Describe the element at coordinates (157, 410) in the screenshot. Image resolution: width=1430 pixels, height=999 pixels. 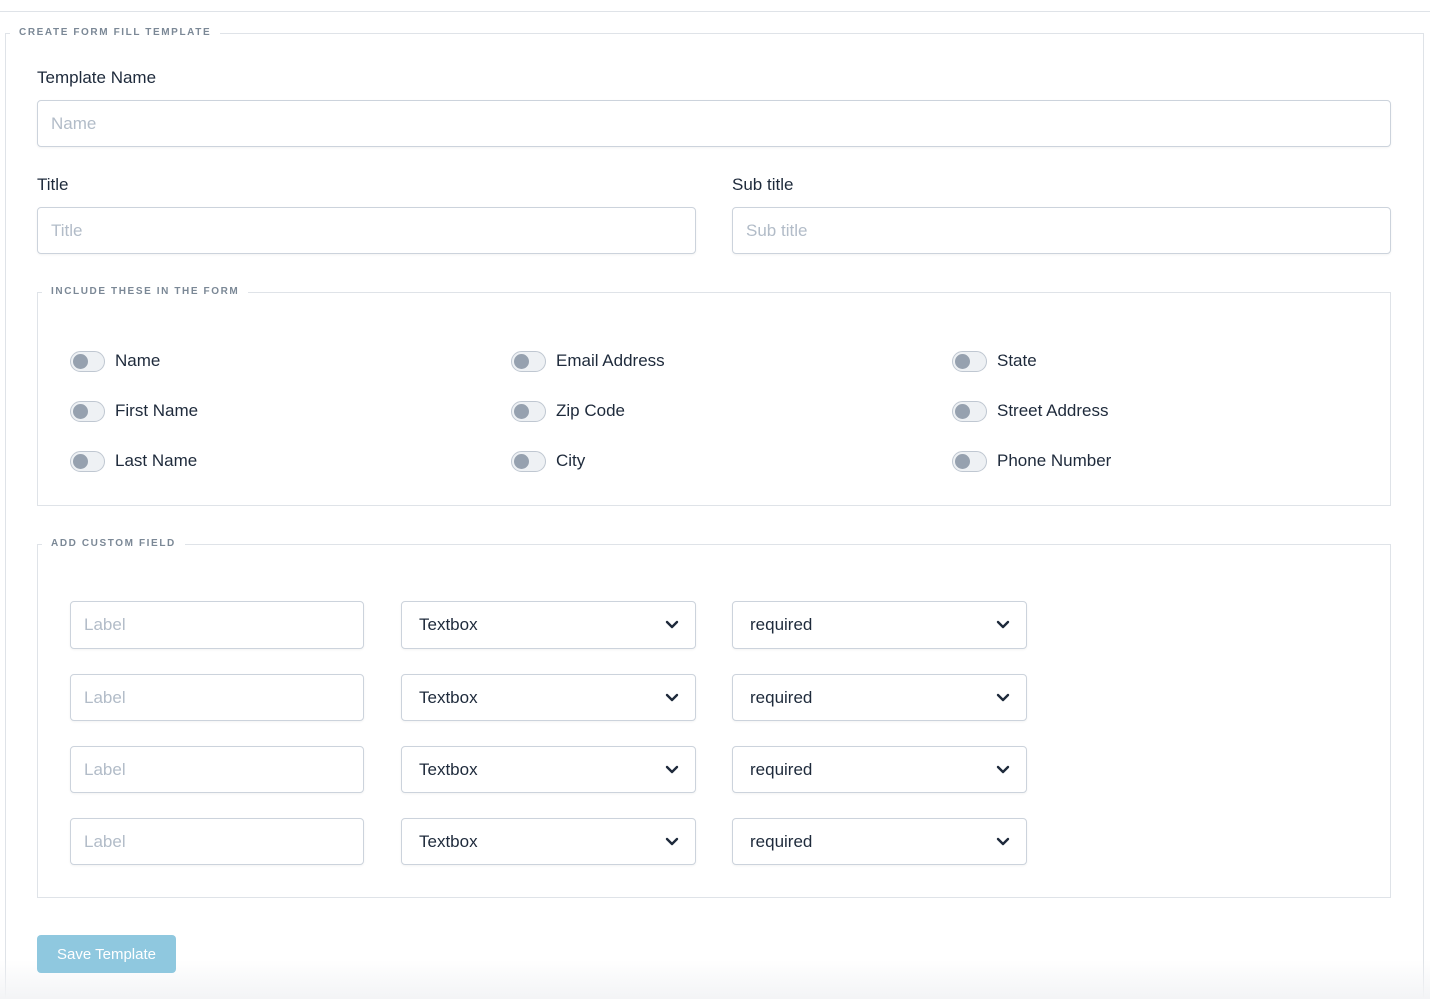
I see `toggle-label: First Name` at that location.